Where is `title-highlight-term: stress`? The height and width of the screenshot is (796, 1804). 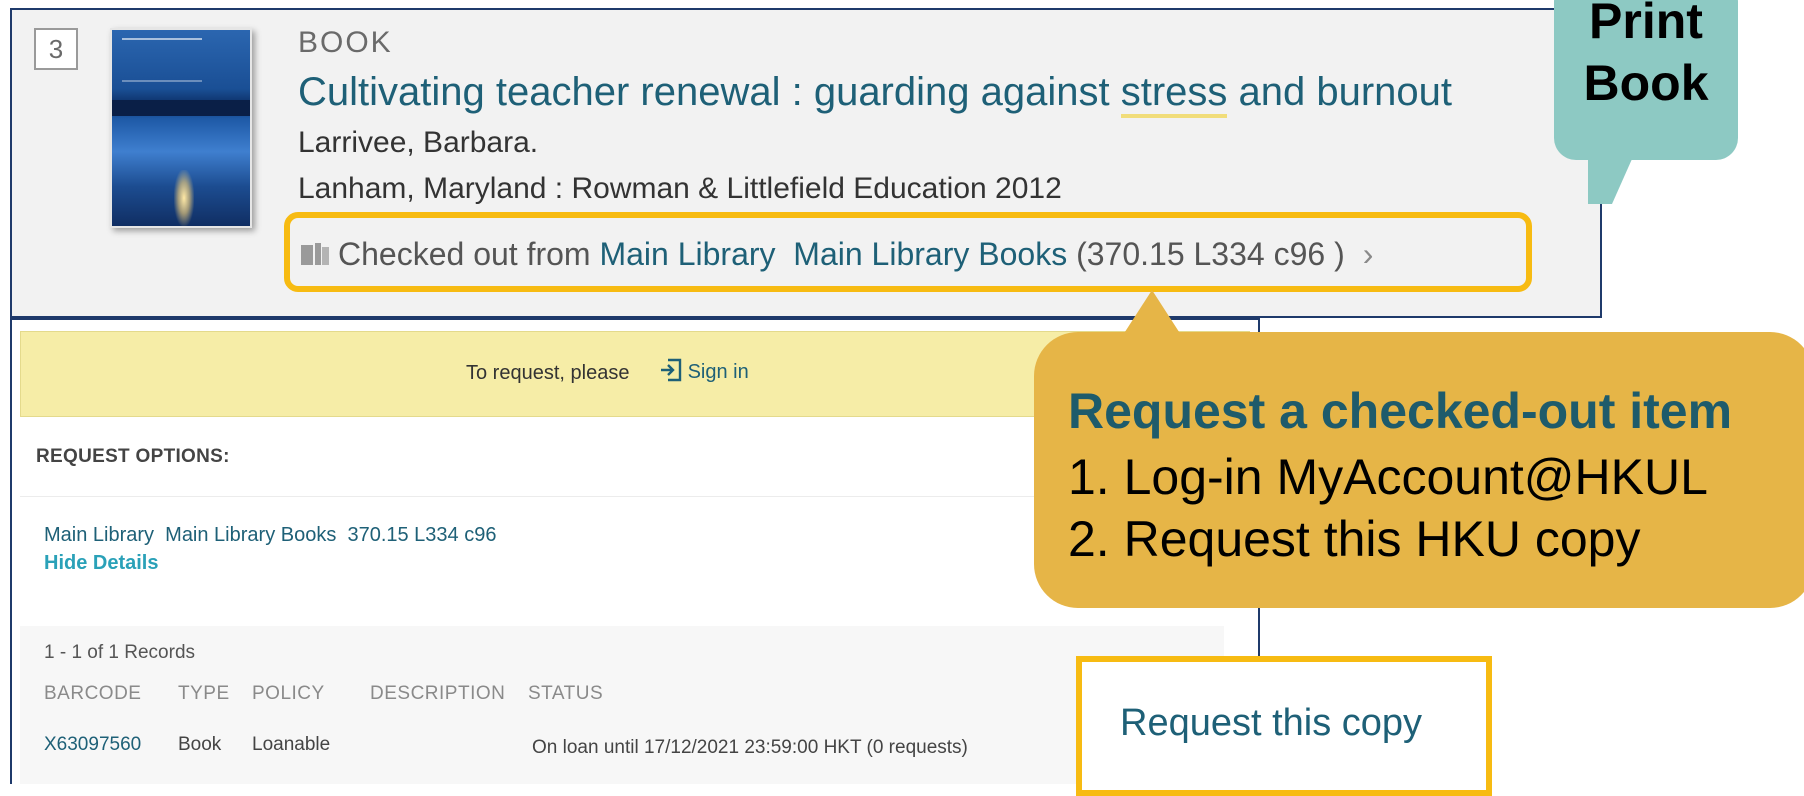
title-highlight-term: stress is located at coordinates (1174, 94).